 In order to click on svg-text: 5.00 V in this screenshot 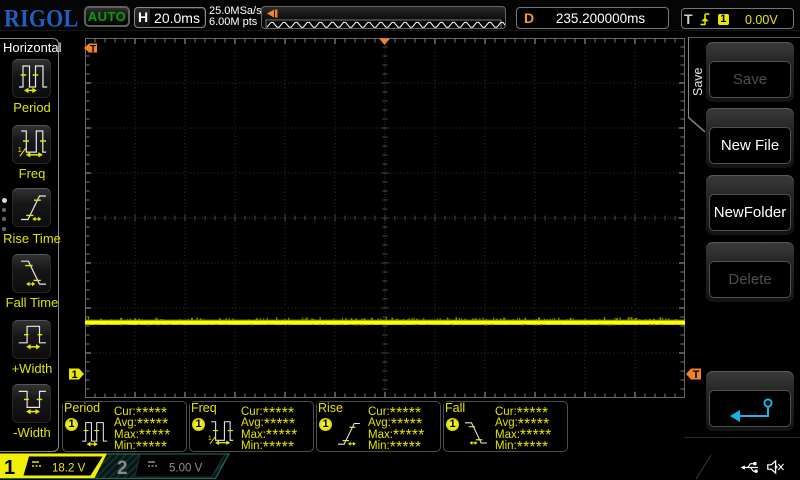, I will do `click(186, 469)`.